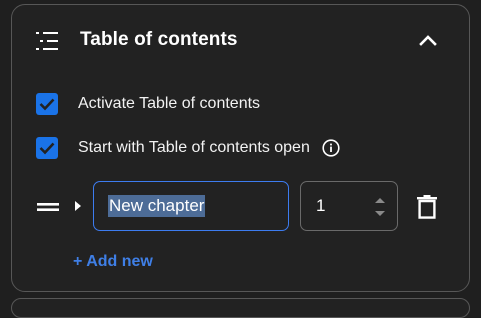 Image resolution: width=481 pixels, height=318 pixels. I want to click on start-open-option: Start with Table of contents open, so click(188, 148).